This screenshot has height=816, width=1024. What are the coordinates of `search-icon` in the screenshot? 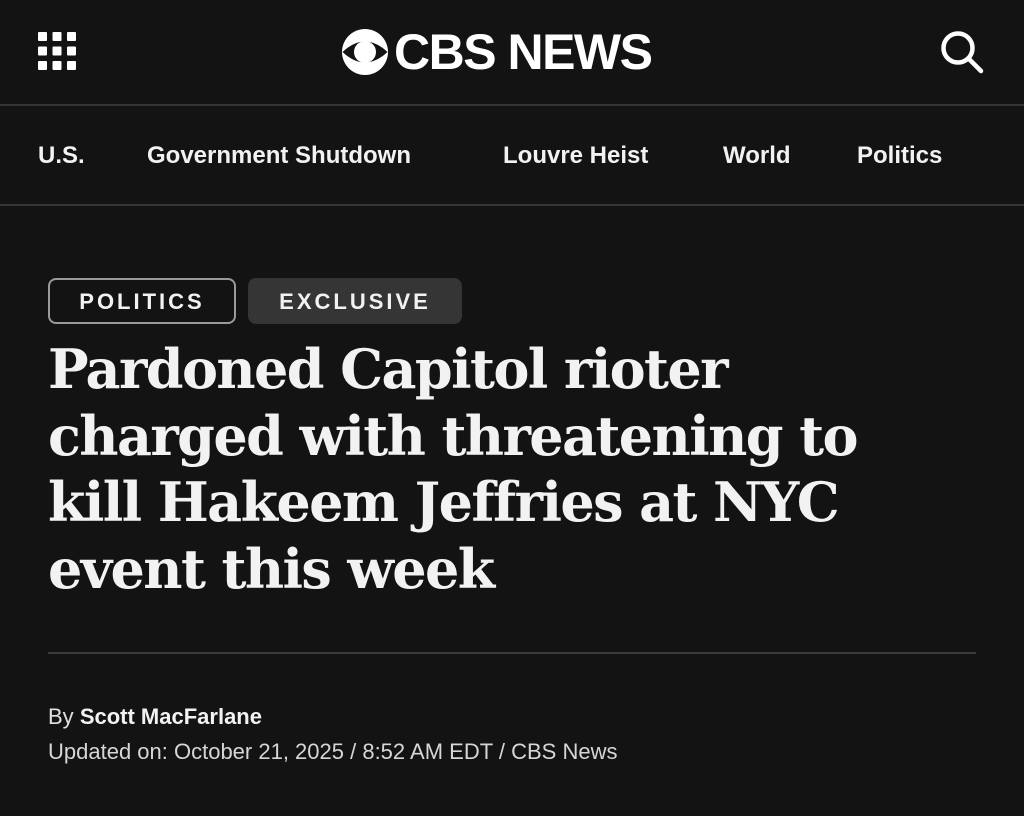 It's located at (962, 52).